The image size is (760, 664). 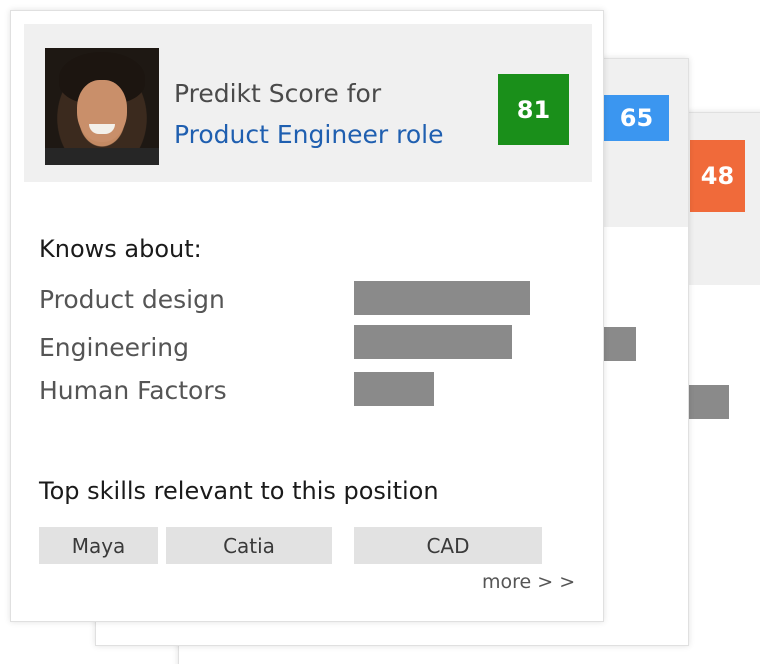 I want to click on skill-tag: CAD, so click(x=448, y=545).